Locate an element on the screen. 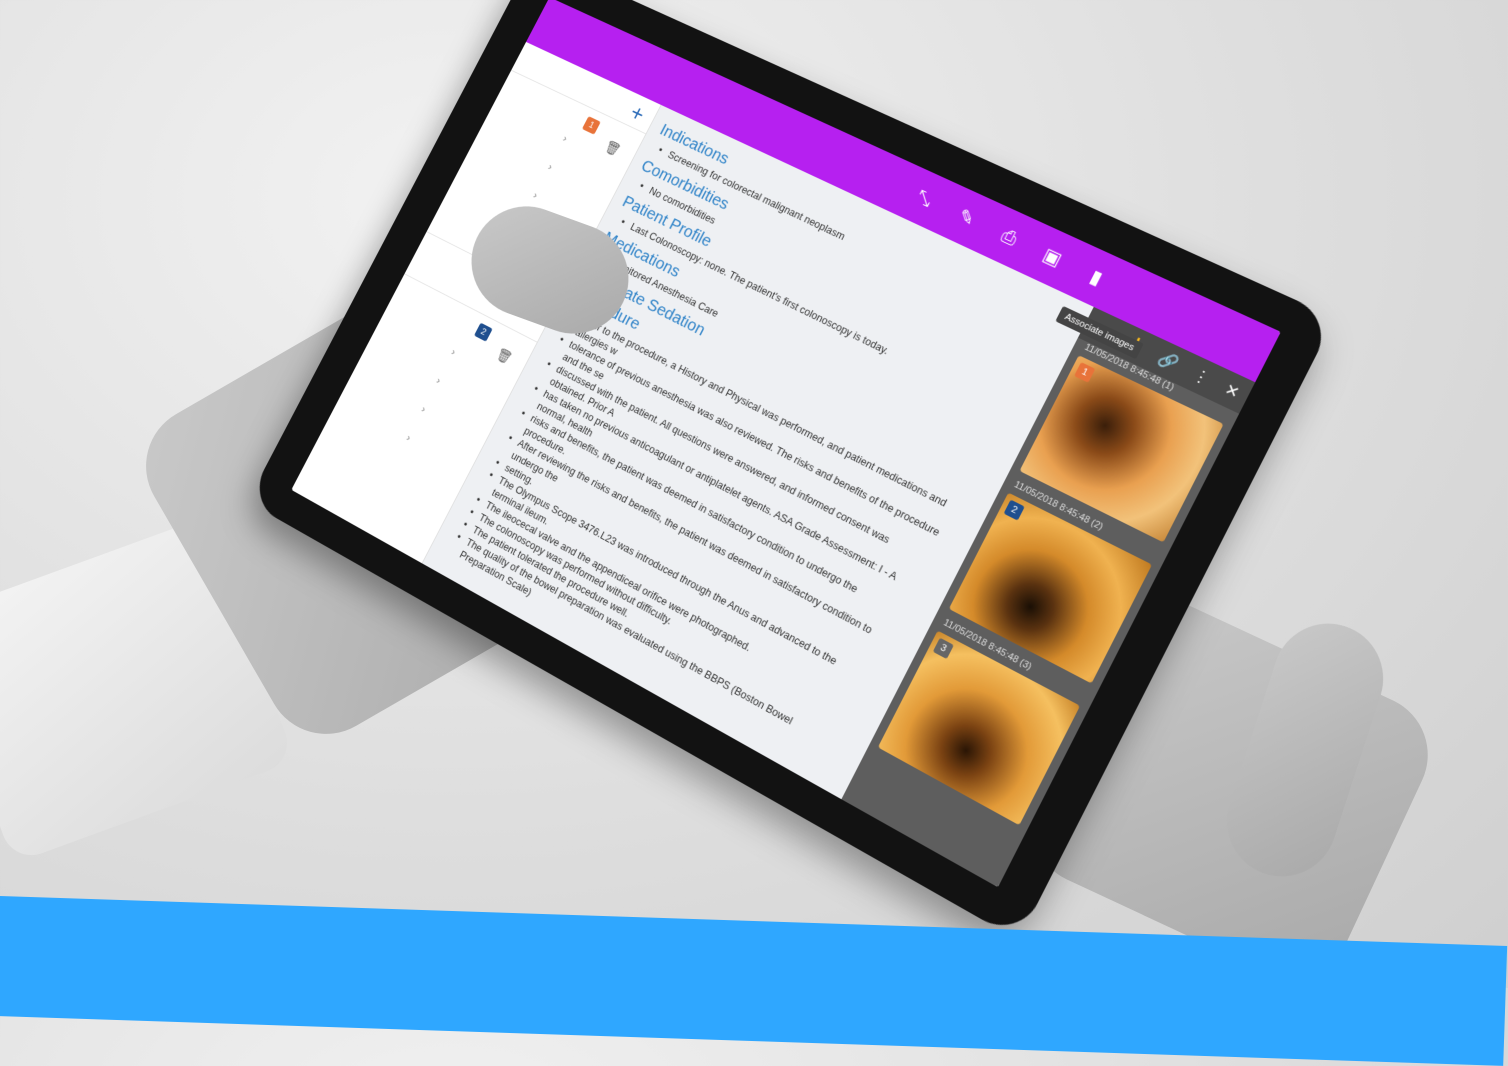 The height and width of the screenshot is (1066, 1508). link-icon: 🔗 is located at coordinates (1168, 360).